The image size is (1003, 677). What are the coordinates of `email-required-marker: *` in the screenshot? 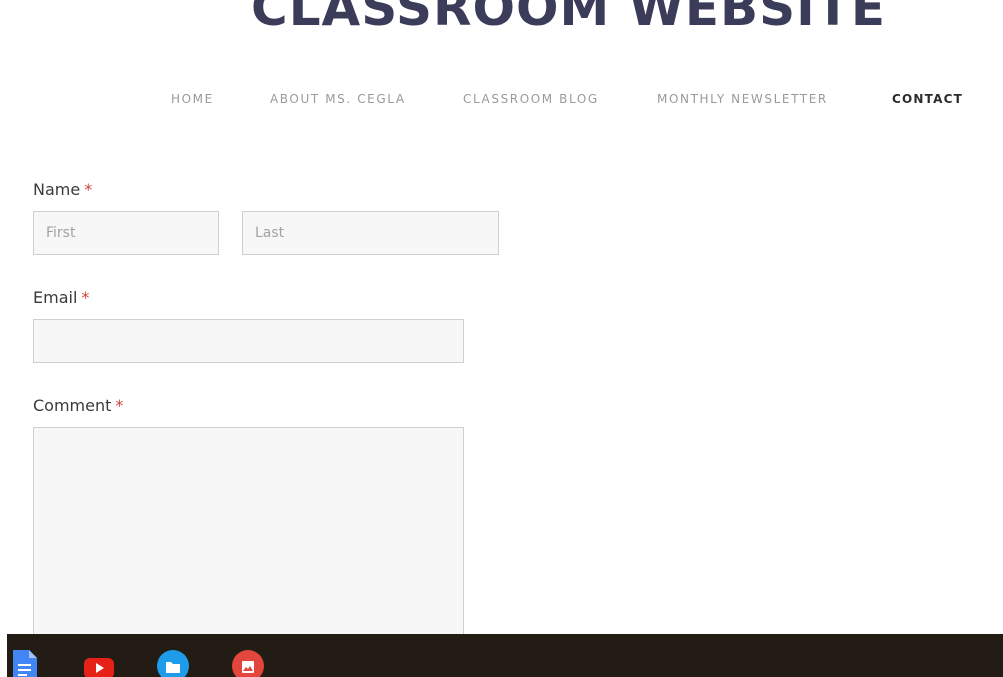 It's located at (85, 297).